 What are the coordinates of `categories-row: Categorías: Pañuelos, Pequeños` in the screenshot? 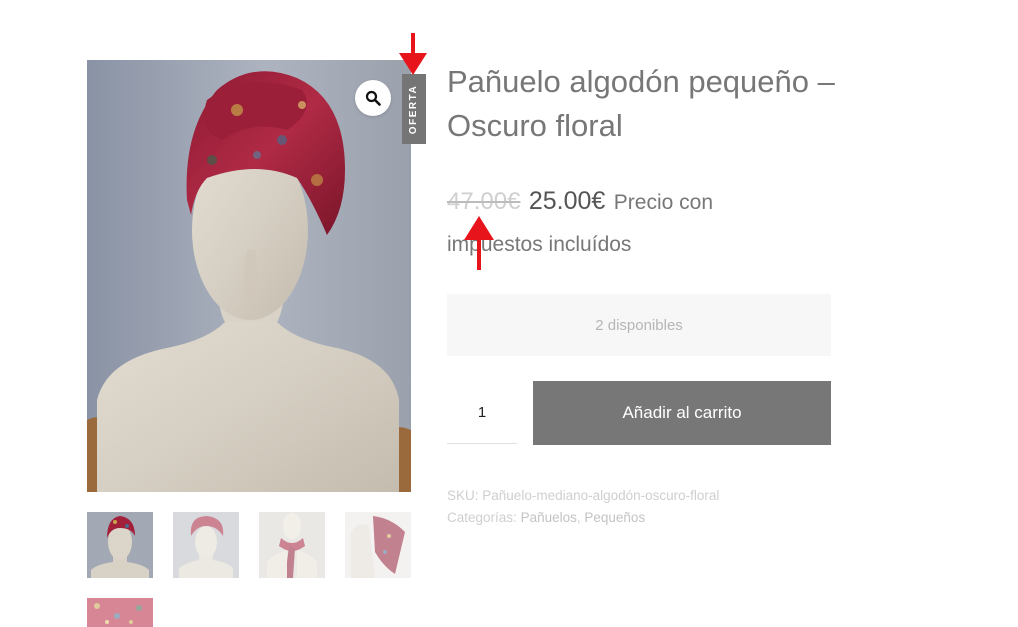 It's located at (657, 518).